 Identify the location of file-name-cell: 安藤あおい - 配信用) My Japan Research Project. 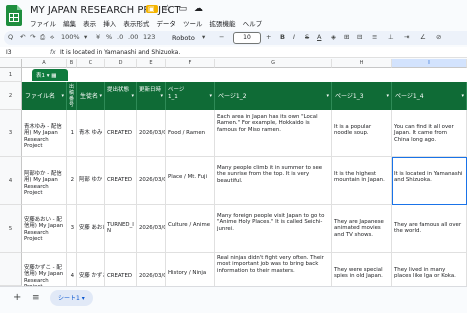
(44, 229).